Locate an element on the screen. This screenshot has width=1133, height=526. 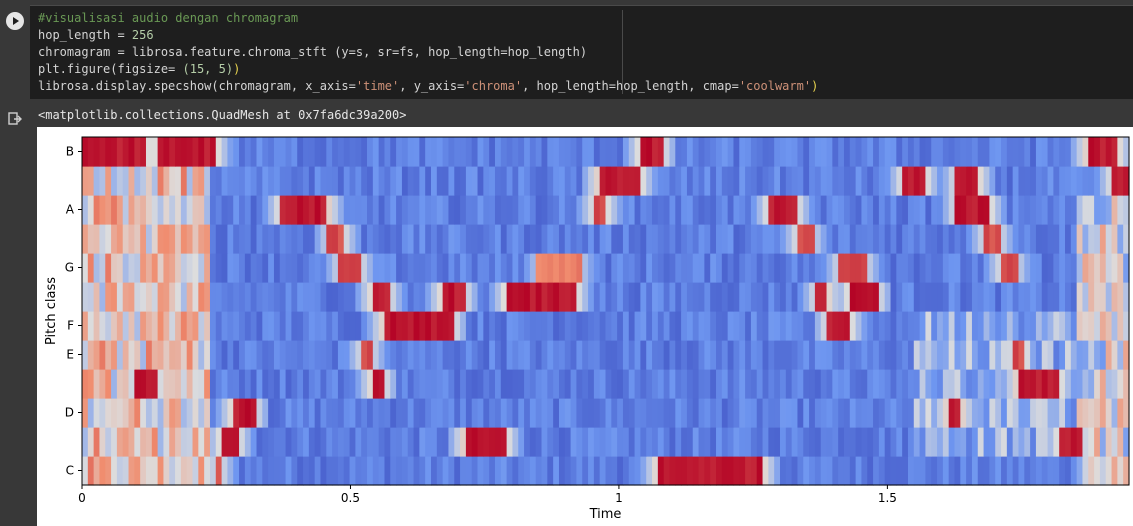
output-arrow-icon is located at coordinates (15, 119).